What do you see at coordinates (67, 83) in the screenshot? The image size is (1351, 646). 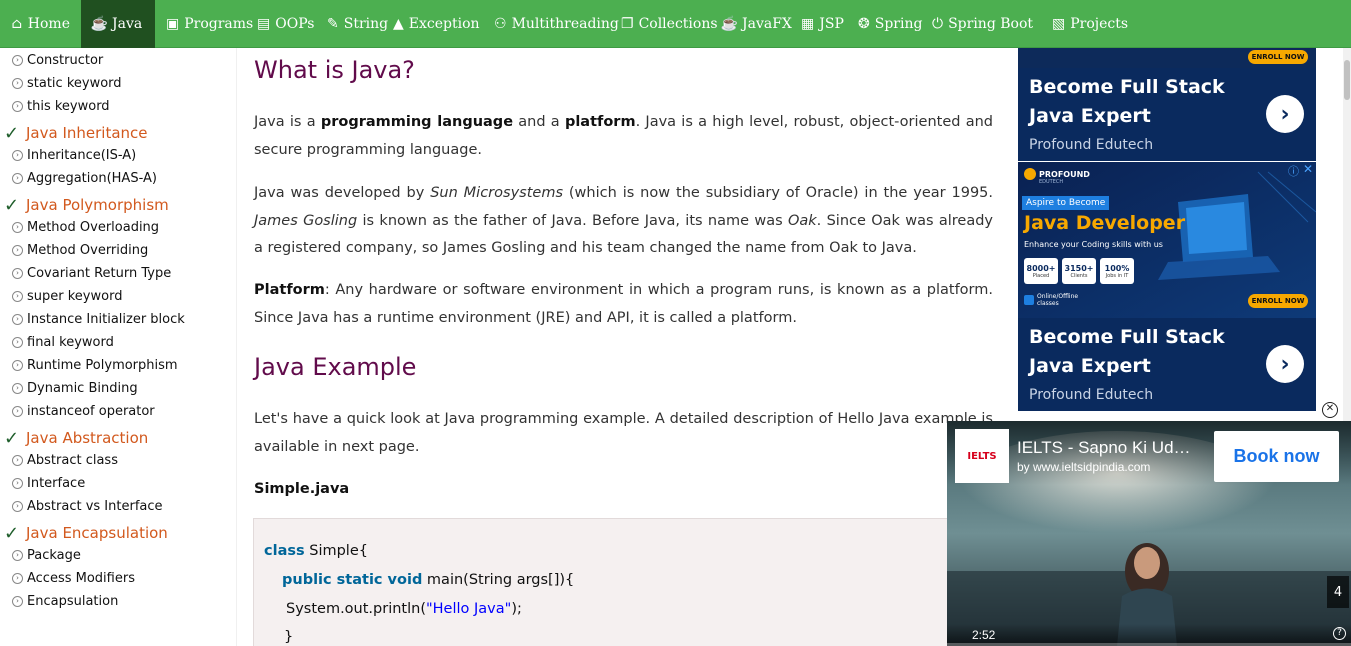 I see `sidebar-item-static-keyword: › static keyword` at bounding box center [67, 83].